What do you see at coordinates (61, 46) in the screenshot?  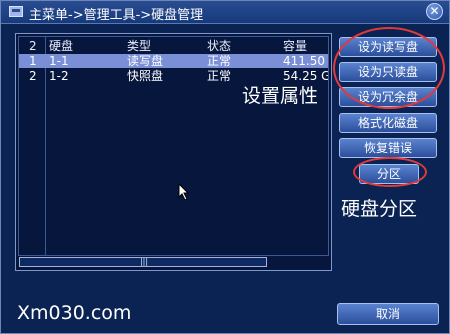 I see `header-disk: 硬盘` at bounding box center [61, 46].